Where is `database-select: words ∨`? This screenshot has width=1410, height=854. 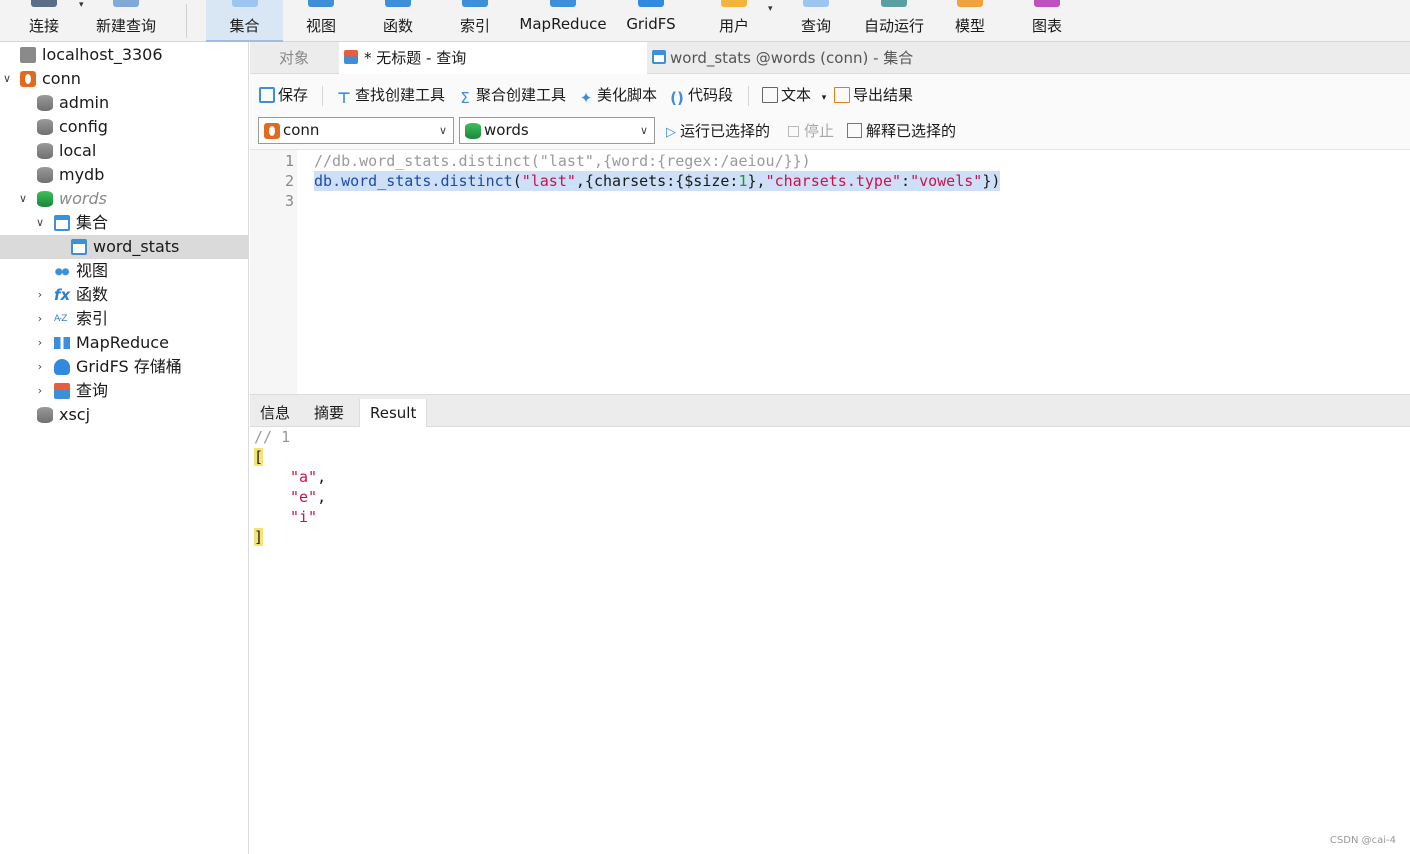
database-select: words ∨ is located at coordinates (557, 130).